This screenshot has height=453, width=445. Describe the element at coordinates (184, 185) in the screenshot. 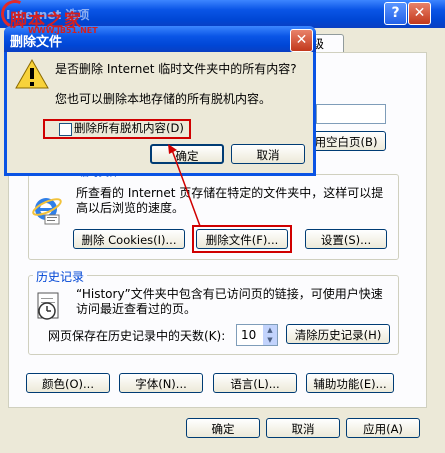

I see `annotation-arrow` at that location.